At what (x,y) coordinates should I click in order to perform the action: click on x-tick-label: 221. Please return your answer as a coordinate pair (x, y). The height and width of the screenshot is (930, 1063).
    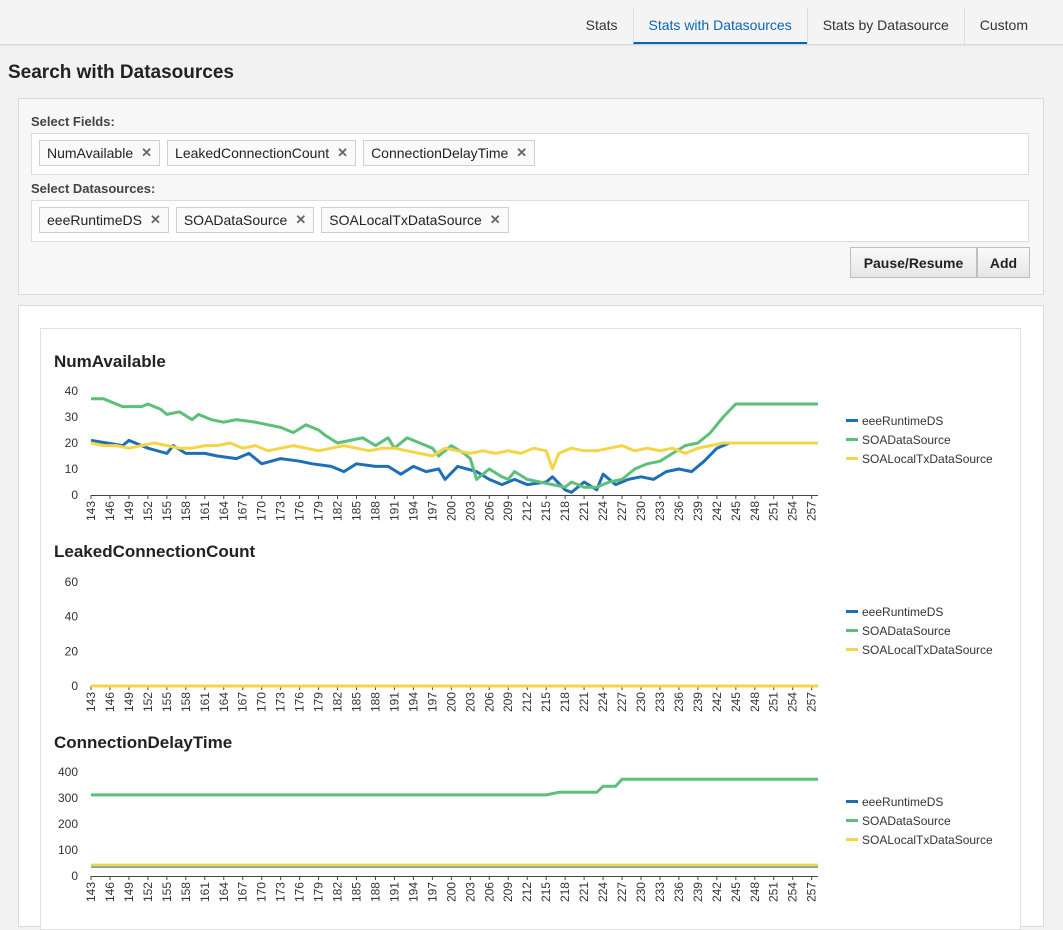
    Looking at the image, I should click on (584, 511).